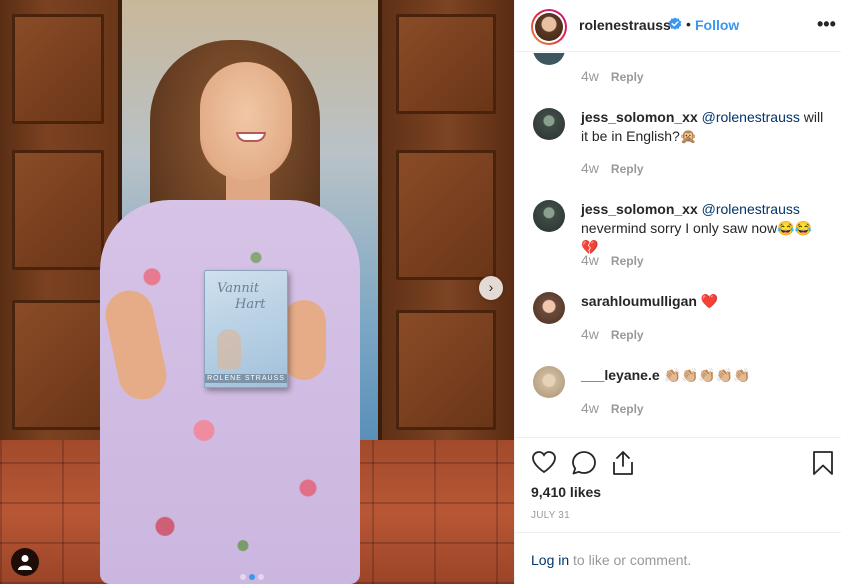 This screenshot has width=841, height=584. I want to click on book-author: ROLENE STRAUSS, so click(246, 378).